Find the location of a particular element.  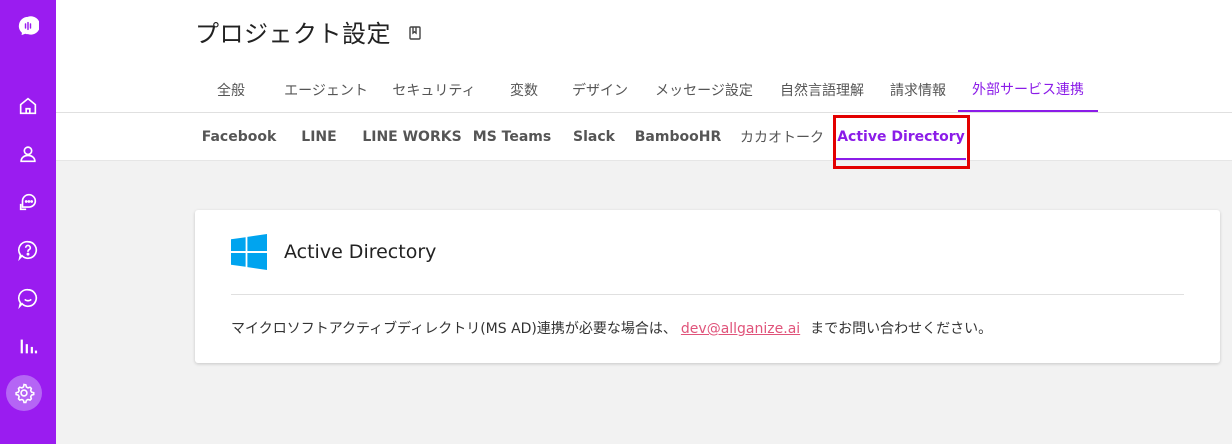

user-icon is located at coordinates (28, 154).